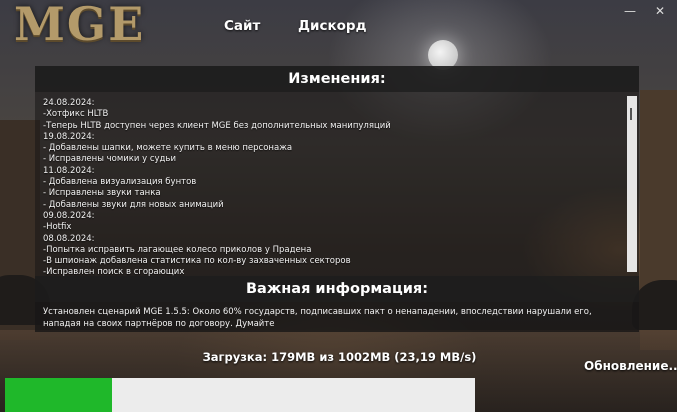 The height and width of the screenshot is (412, 677). What do you see at coordinates (631, 114) in the screenshot?
I see `scrollbar-thumb` at bounding box center [631, 114].